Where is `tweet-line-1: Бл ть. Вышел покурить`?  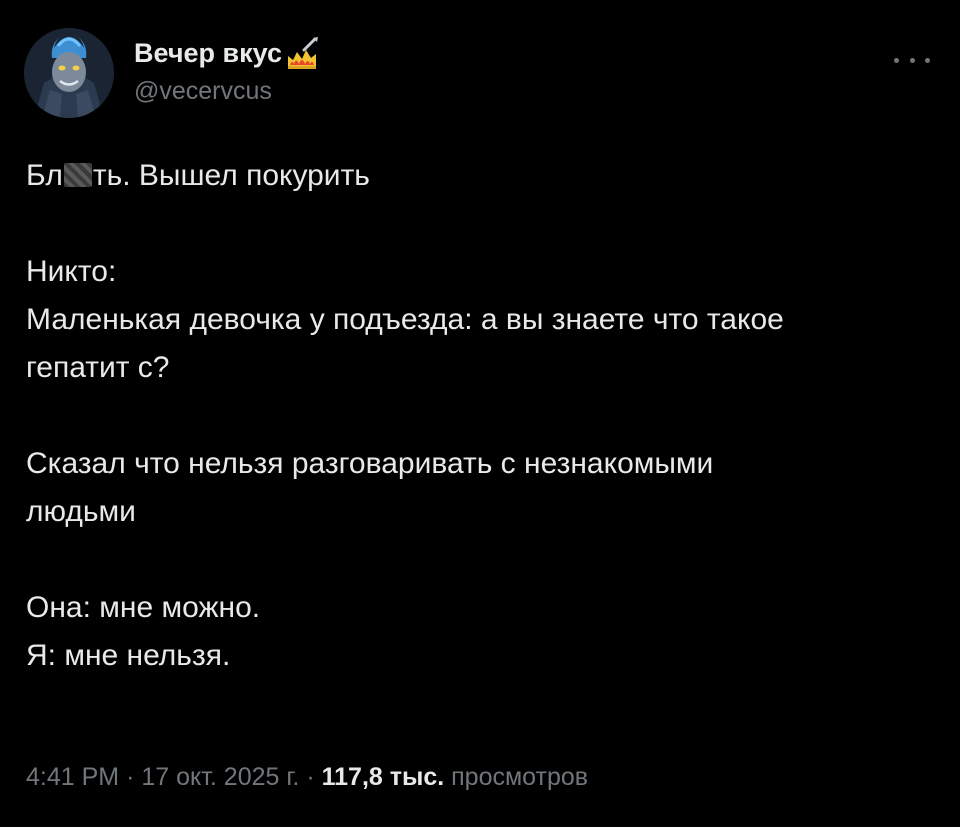
tweet-line-1: Бл ть. Вышел покурить is located at coordinates (483, 176).